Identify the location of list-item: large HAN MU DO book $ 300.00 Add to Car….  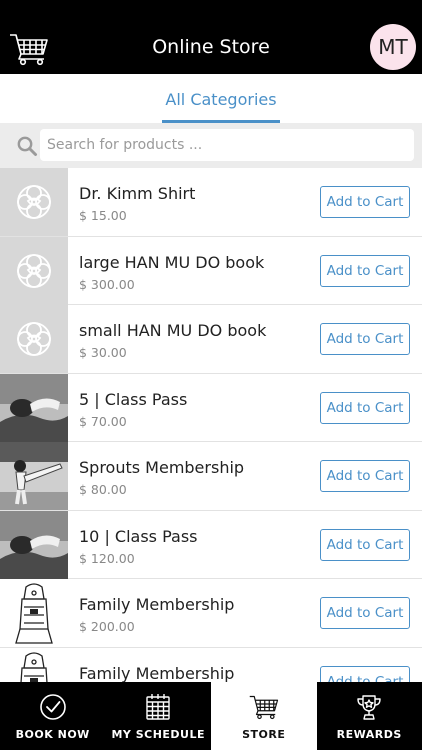
(211, 270).